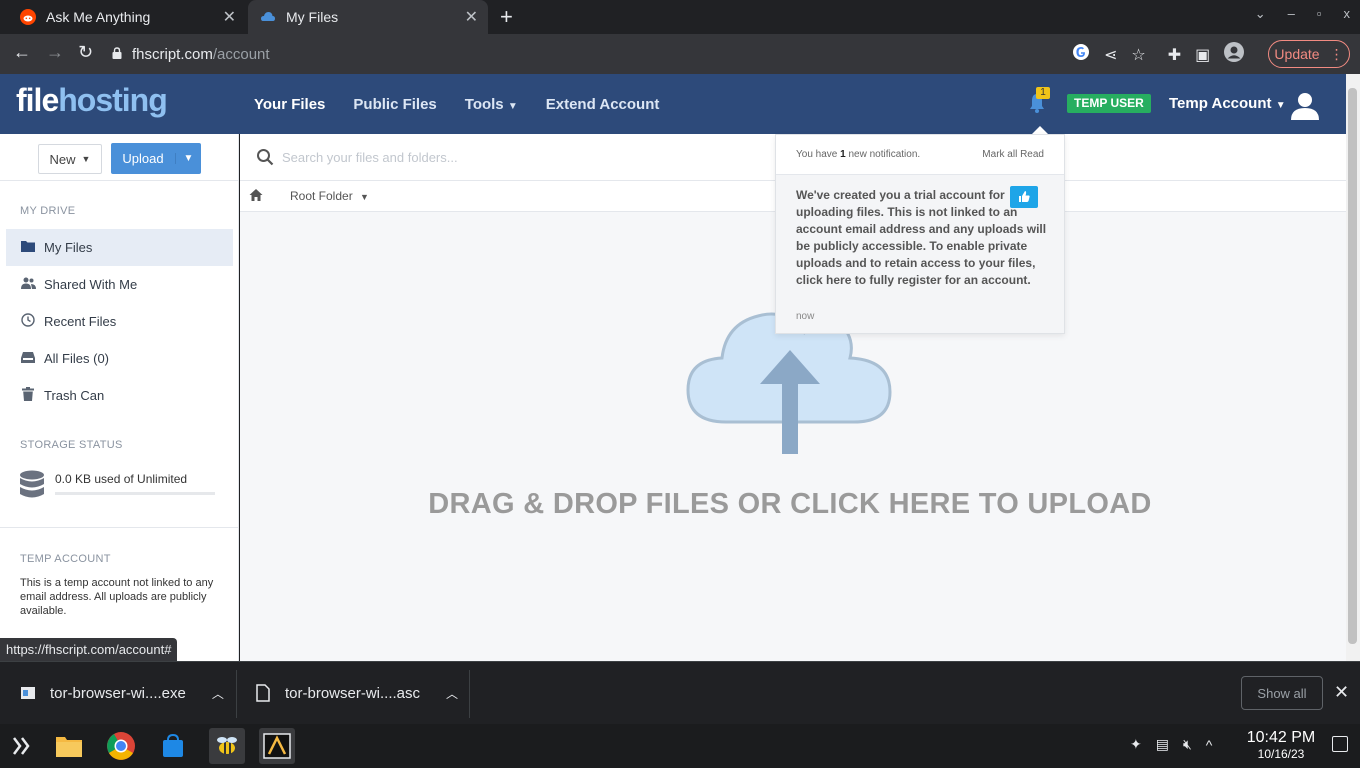 This screenshot has height=768, width=1360. What do you see at coordinates (1319, 14) in the screenshot?
I see `maximize-icon: ▫` at bounding box center [1319, 14].